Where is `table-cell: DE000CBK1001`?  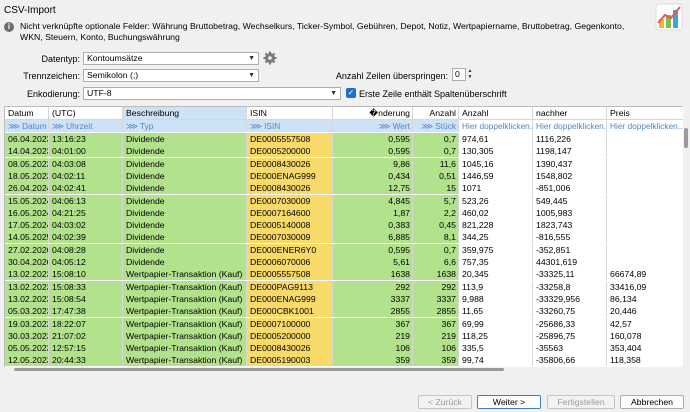
table-cell: DE000CBK1001 is located at coordinates (290, 311).